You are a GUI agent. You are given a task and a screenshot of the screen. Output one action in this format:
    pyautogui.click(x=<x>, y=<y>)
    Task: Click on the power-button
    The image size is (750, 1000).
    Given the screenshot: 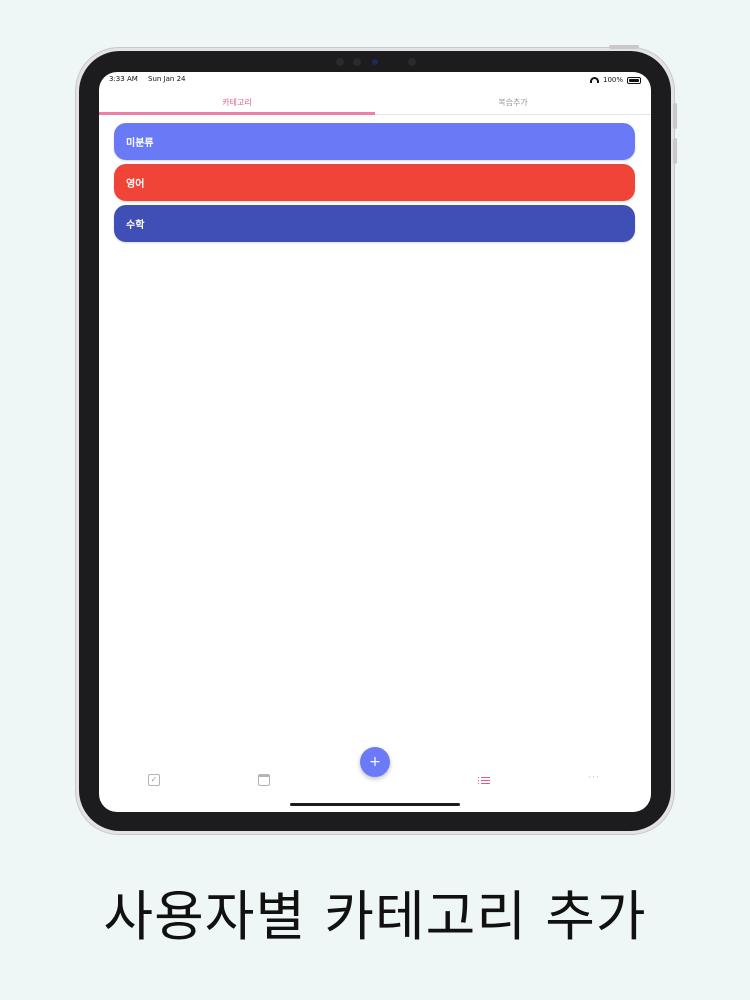 What is the action you would take?
    pyautogui.click(x=624, y=47)
    